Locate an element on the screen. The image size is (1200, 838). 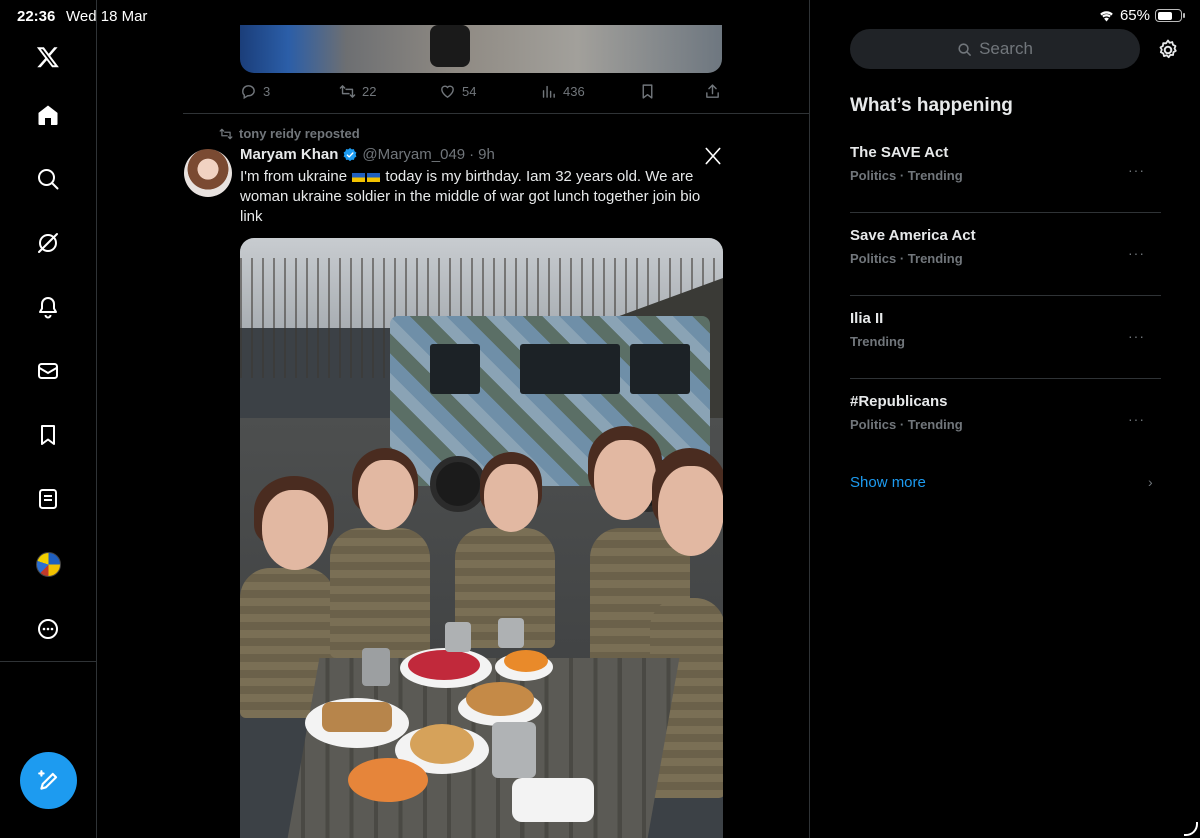
search-input: Search is located at coordinates (995, 49).